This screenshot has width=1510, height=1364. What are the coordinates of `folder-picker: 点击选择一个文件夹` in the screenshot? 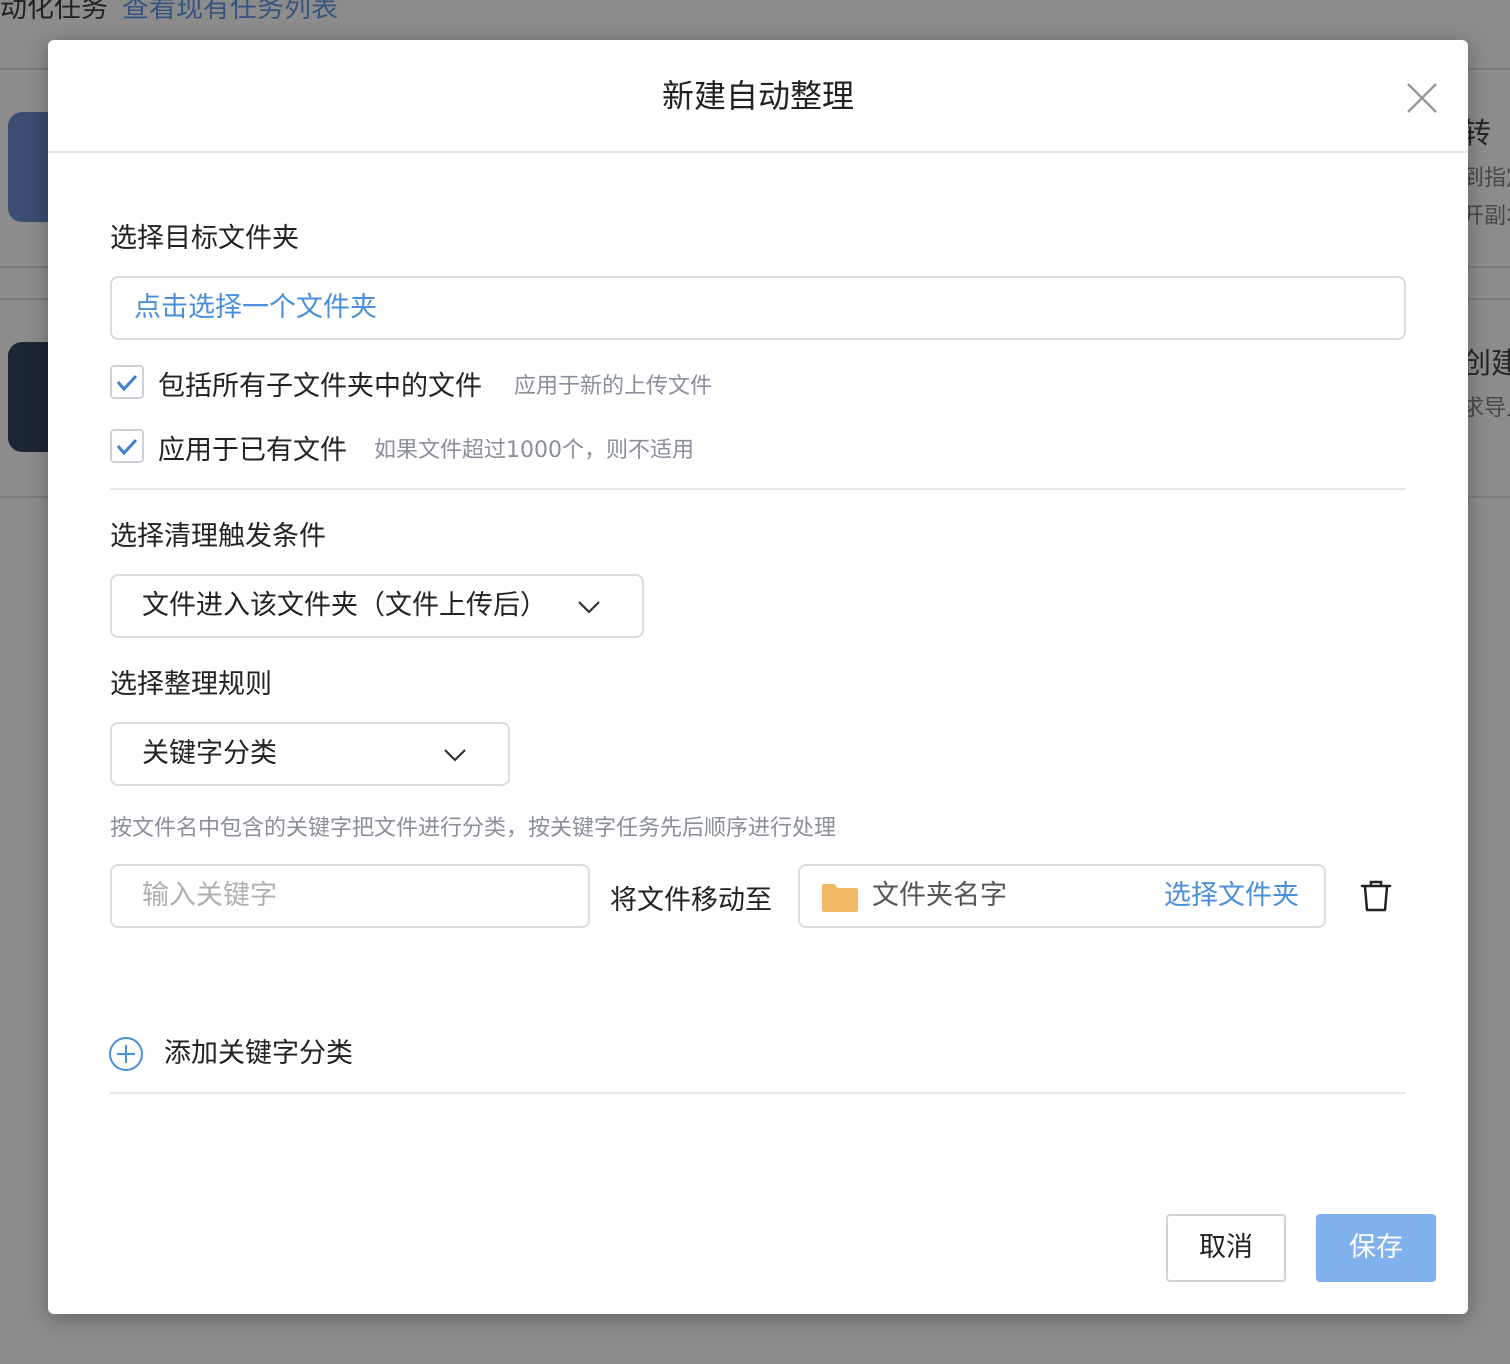 It's located at (758, 308).